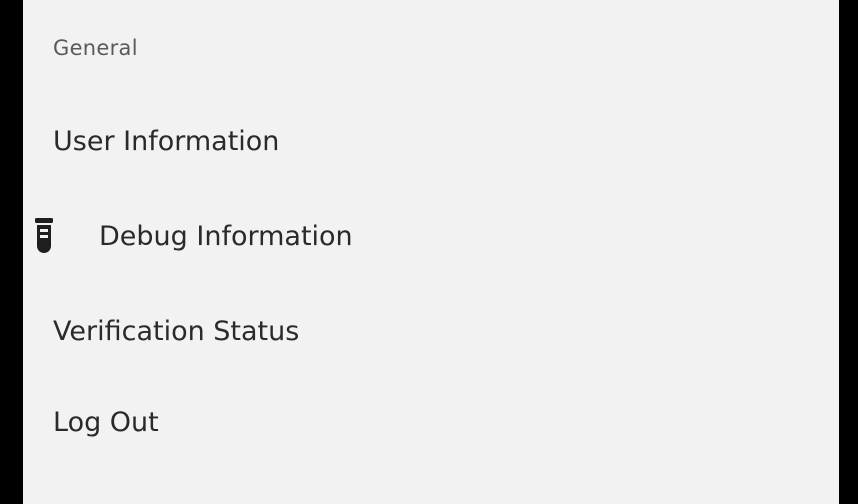  I want to click on menu-item-label: User Information, so click(166, 141).